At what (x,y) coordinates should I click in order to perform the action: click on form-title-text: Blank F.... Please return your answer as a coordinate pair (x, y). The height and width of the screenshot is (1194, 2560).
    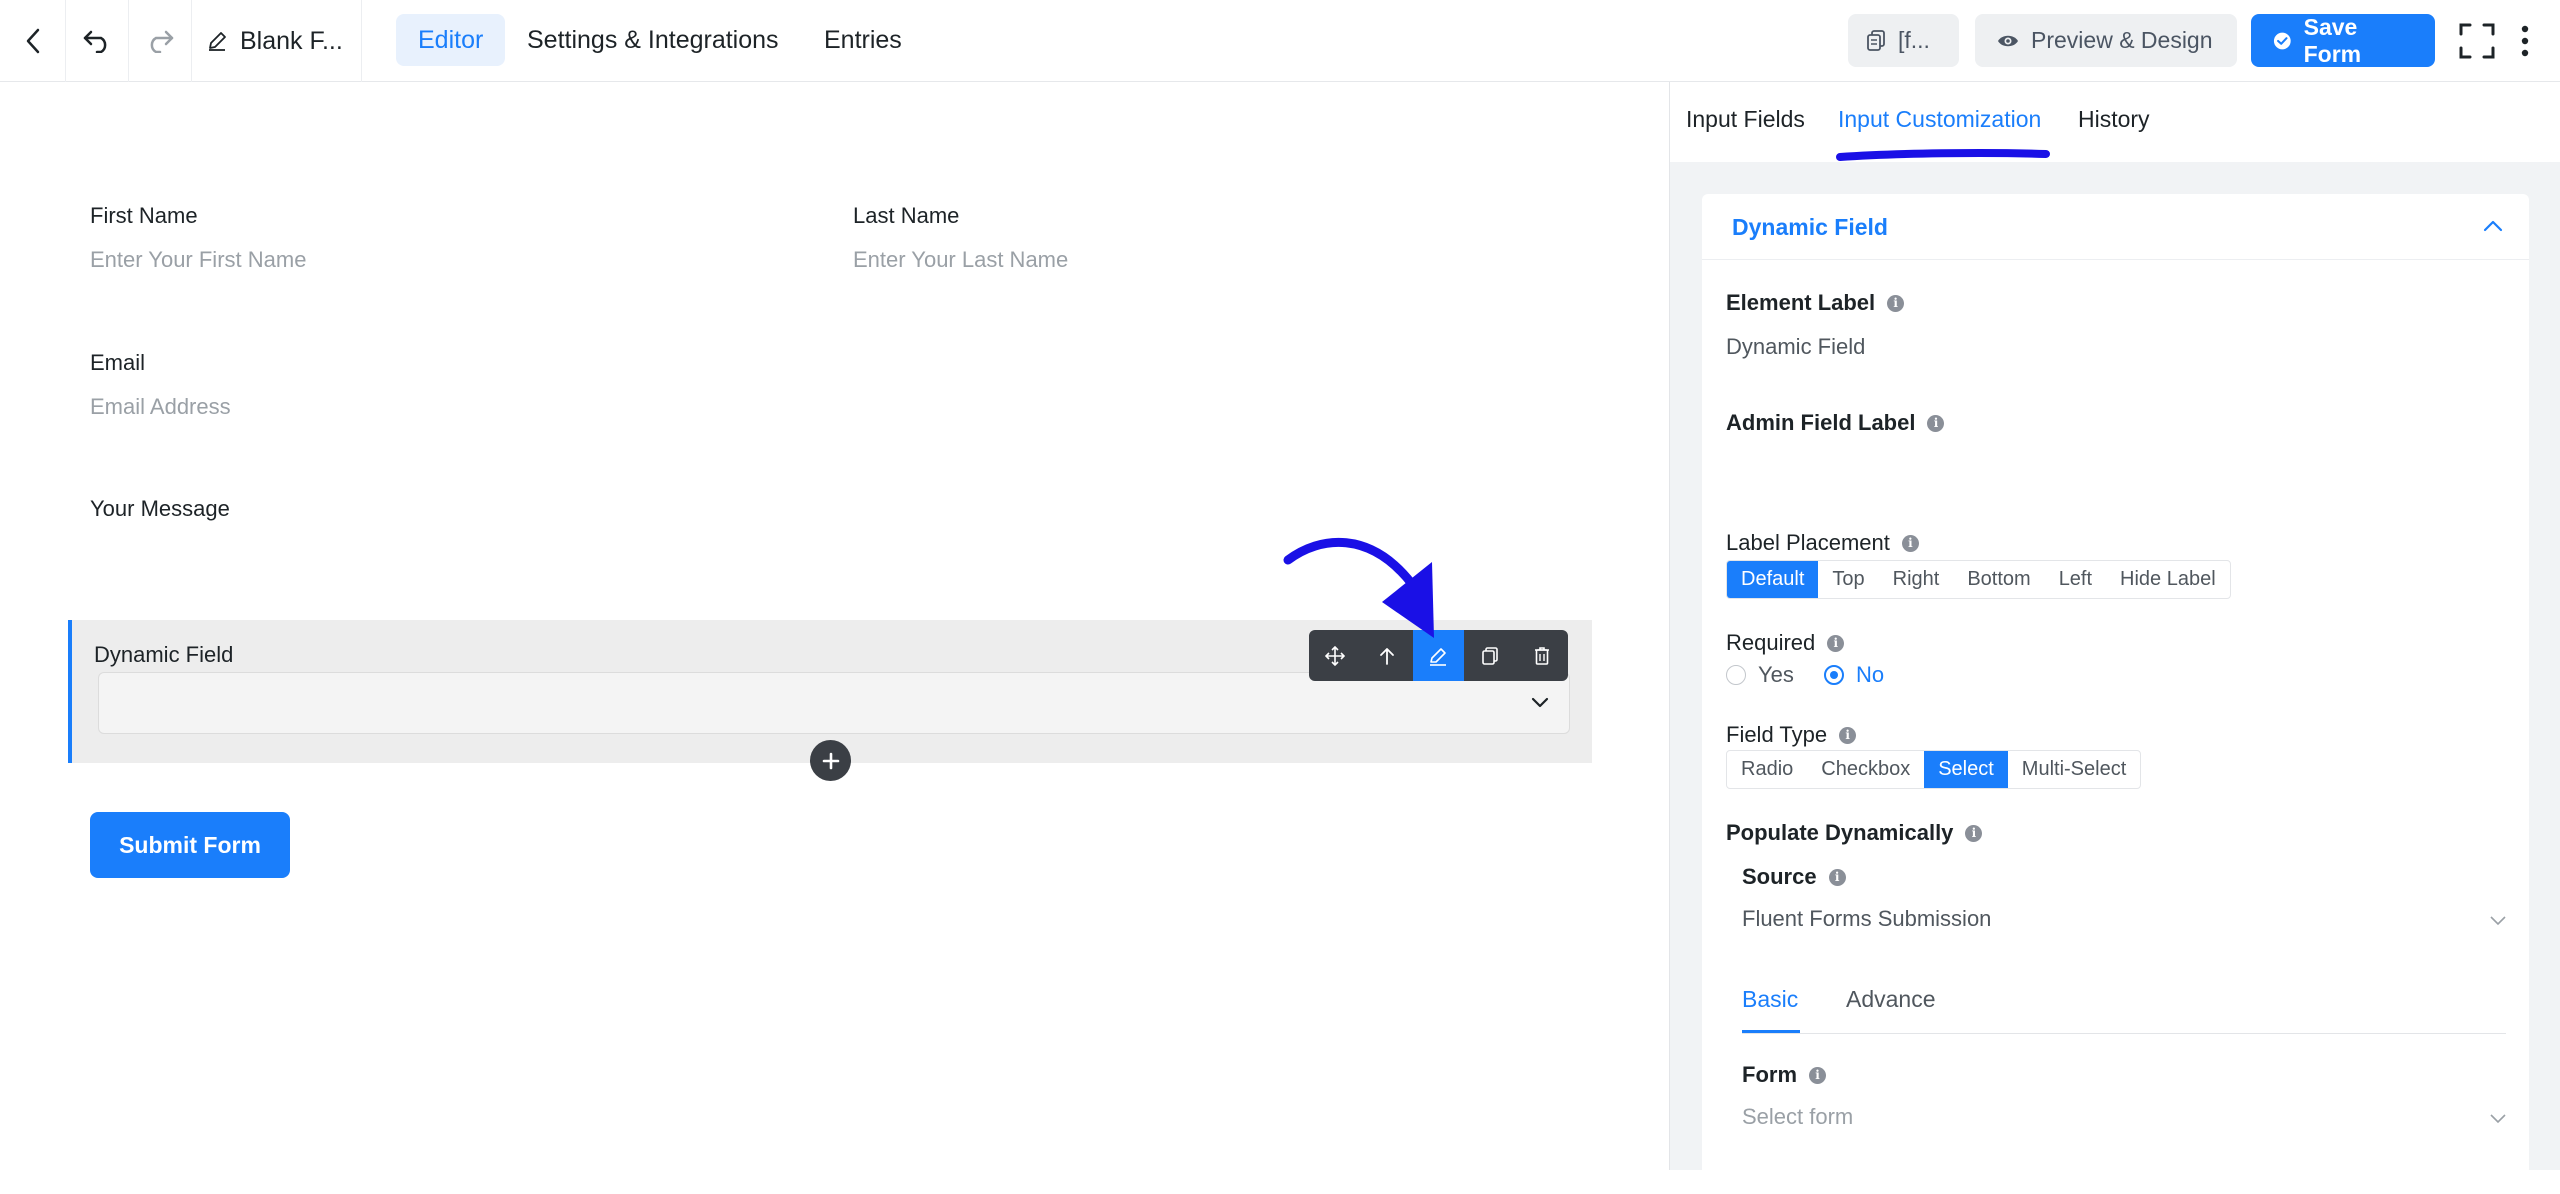
    Looking at the image, I should click on (291, 40).